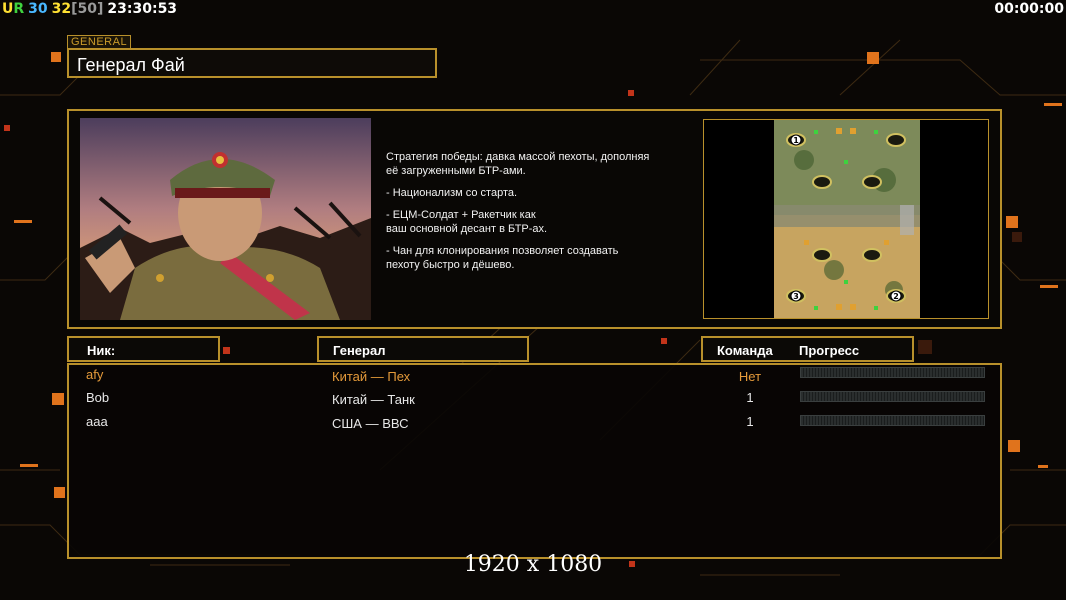  I want to click on player-general: Китай — Пех, so click(371, 376).